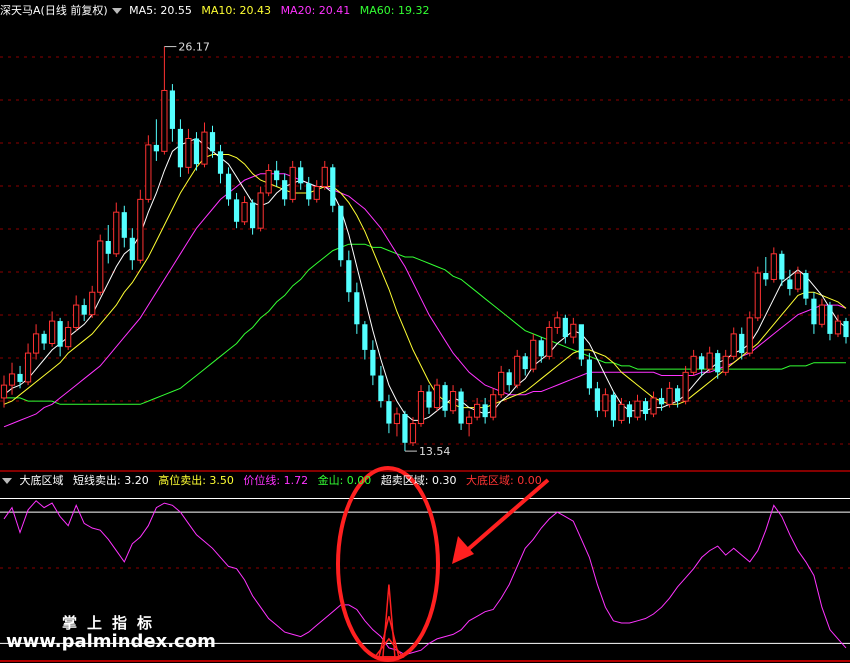 The height and width of the screenshot is (663, 850). Describe the element at coordinates (443, 564) in the screenshot. I see `annotation-overlay` at that location.